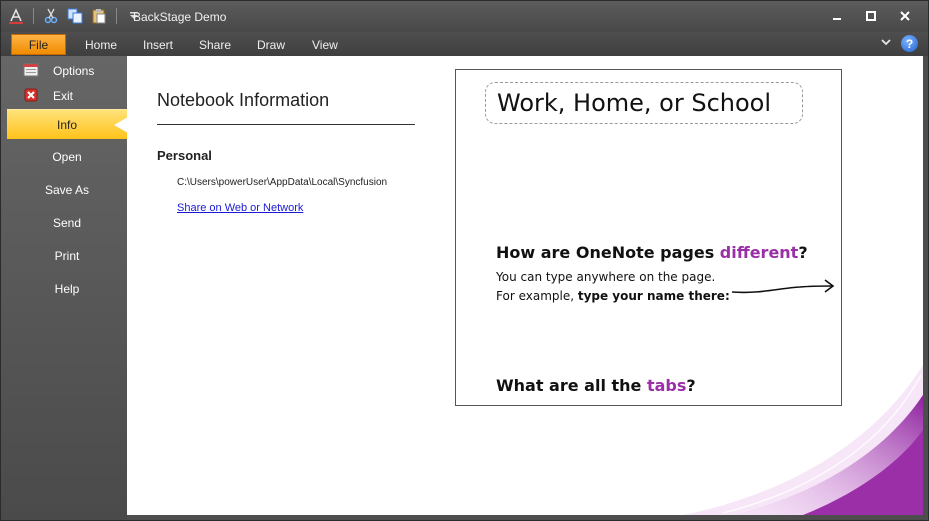  What do you see at coordinates (905, 16) in the screenshot?
I see `close-button` at bounding box center [905, 16].